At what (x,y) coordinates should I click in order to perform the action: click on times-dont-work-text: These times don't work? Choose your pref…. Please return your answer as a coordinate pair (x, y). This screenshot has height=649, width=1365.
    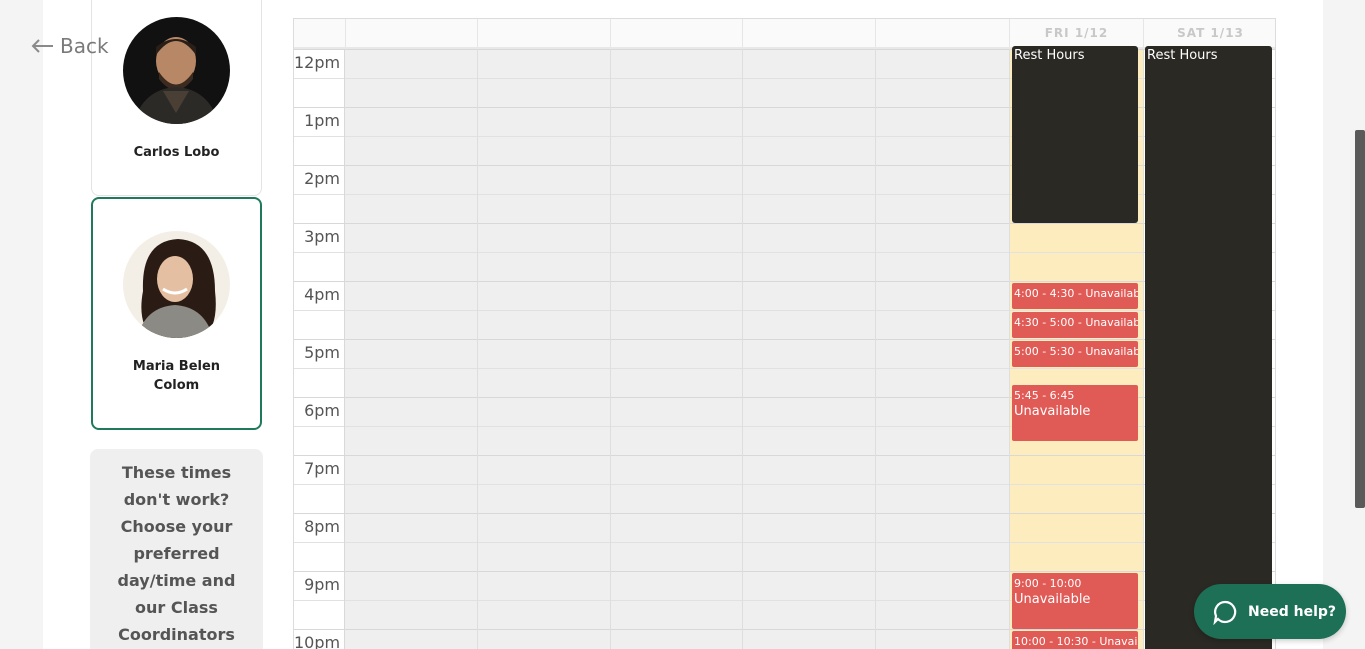
    Looking at the image, I should click on (176, 553).